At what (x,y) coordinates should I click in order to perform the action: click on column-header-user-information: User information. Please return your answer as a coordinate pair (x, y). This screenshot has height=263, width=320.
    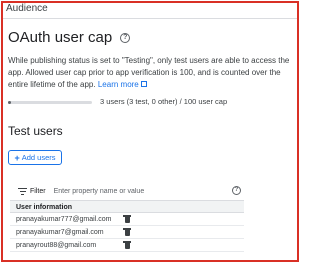
    Looking at the image, I should click on (127, 206).